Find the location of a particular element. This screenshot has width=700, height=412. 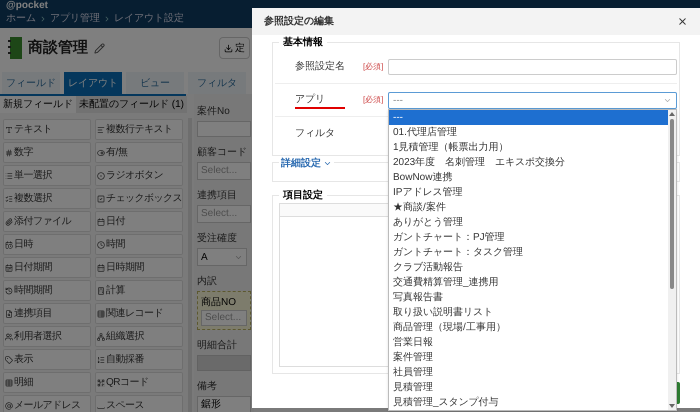

toggle-icon is located at coordinates (101, 152).